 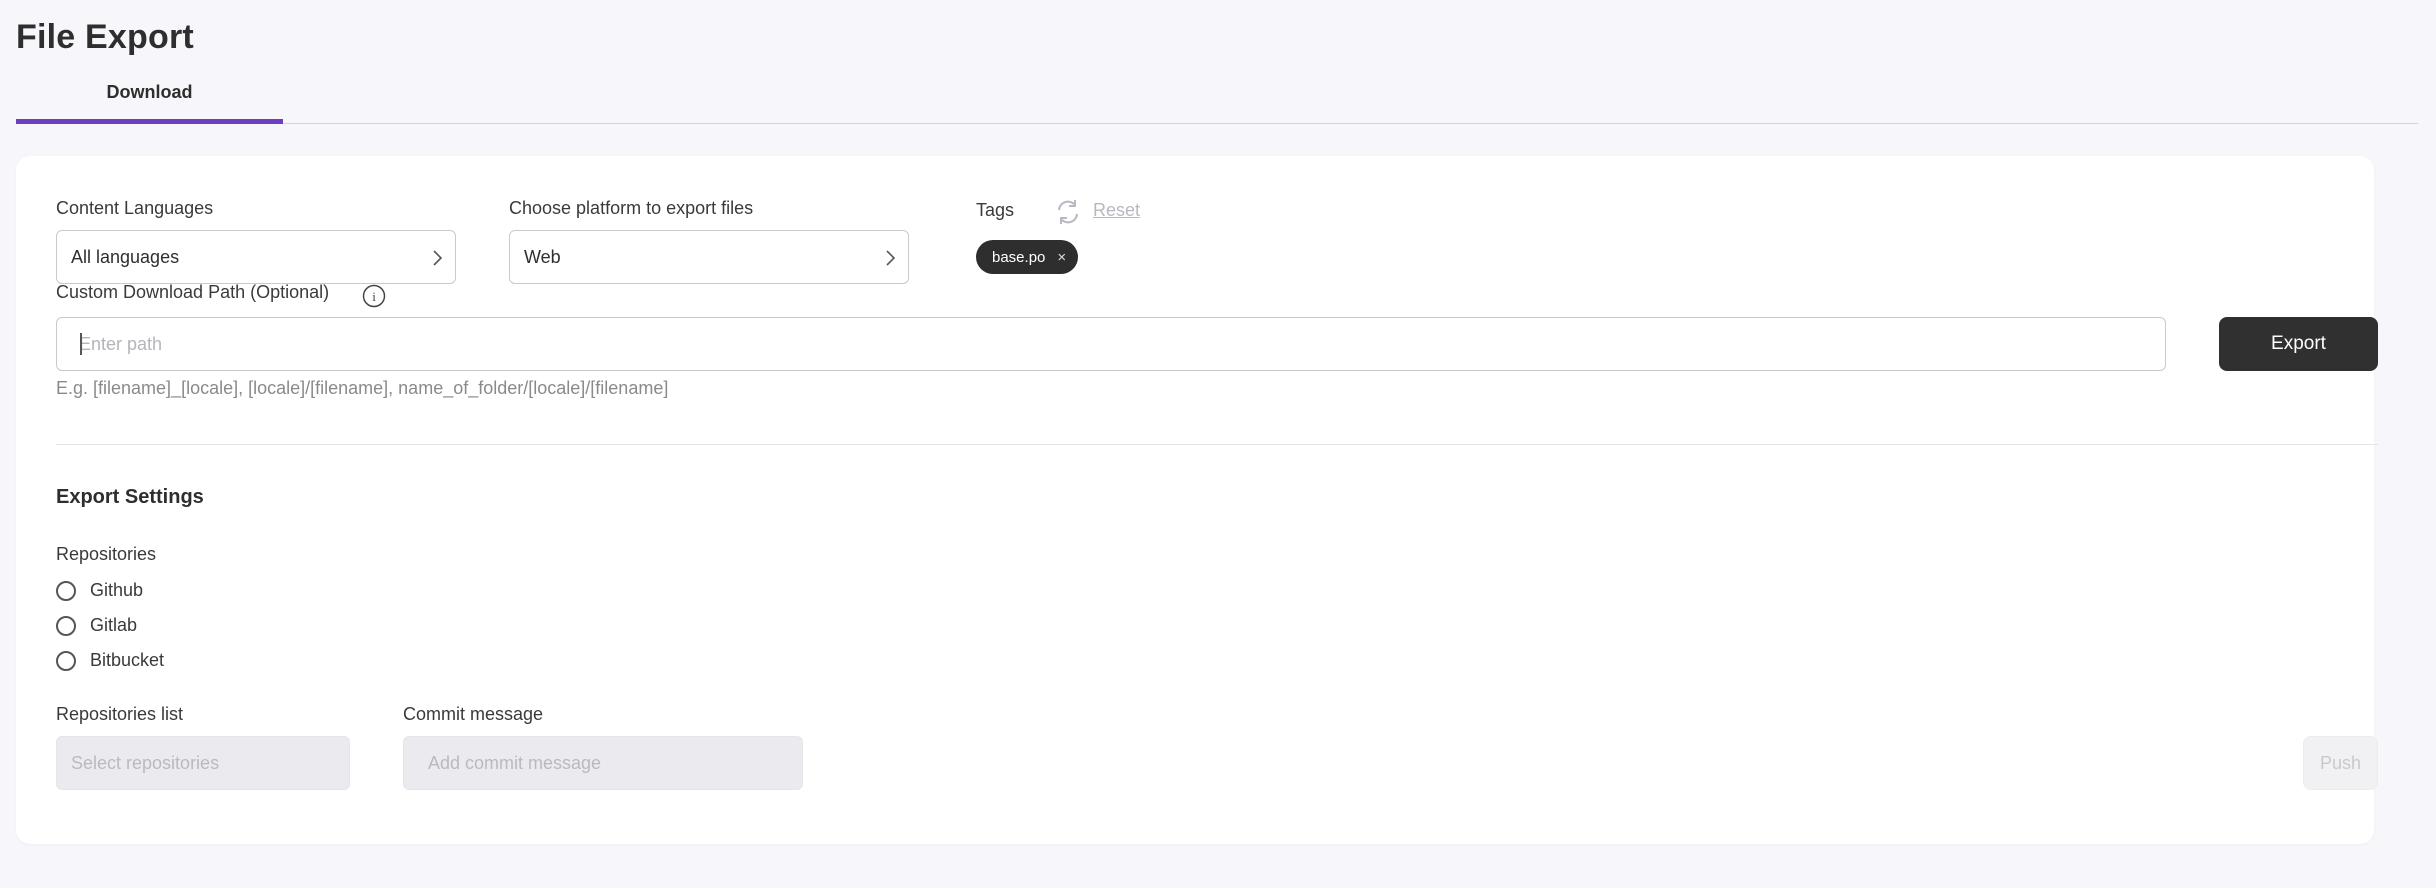 I want to click on tag-chip: base.po ×, so click(x=1027, y=257).